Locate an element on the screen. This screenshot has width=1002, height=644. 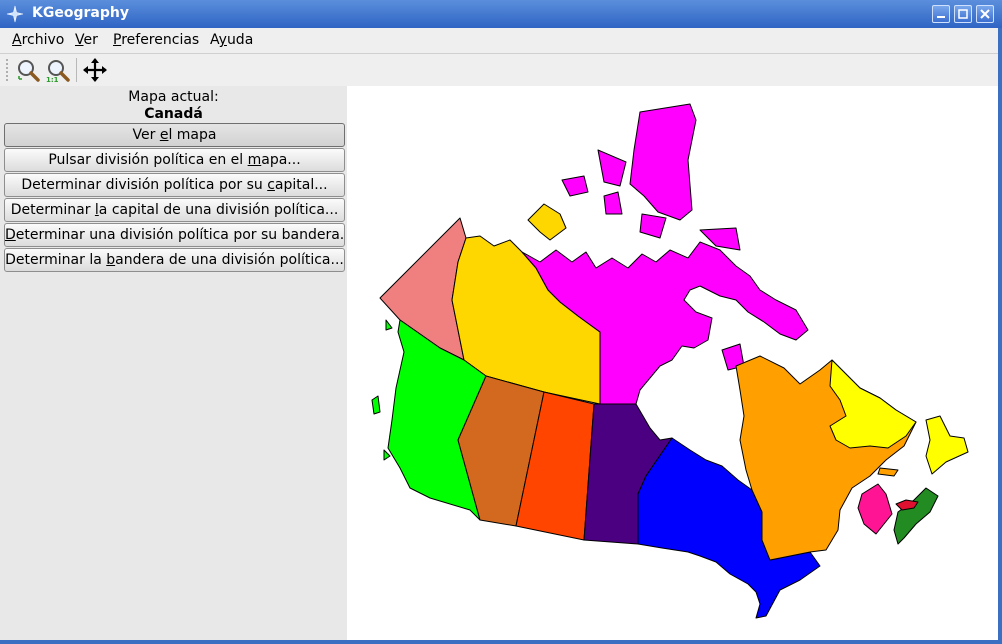
menu-bar: Archivo Ver Preferencias Ayuda is located at coordinates (501, 41).